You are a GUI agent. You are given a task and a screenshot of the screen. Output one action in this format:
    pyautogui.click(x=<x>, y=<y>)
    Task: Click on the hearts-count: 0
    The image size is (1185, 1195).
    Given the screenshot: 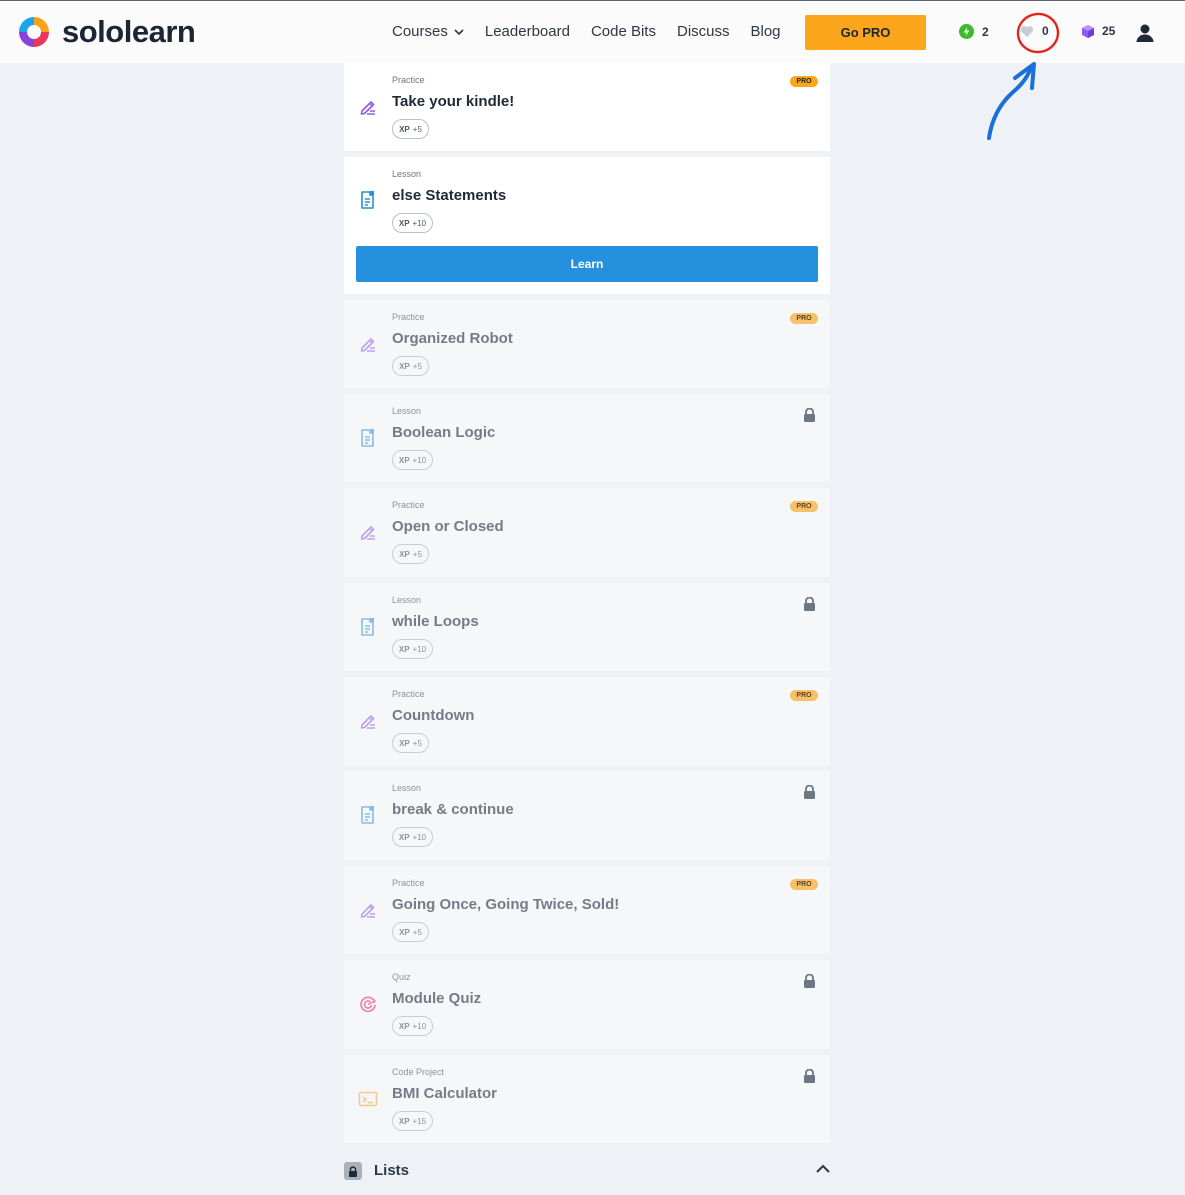 What is the action you would take?
    pyautogui.click(x=1045, y=31)
    